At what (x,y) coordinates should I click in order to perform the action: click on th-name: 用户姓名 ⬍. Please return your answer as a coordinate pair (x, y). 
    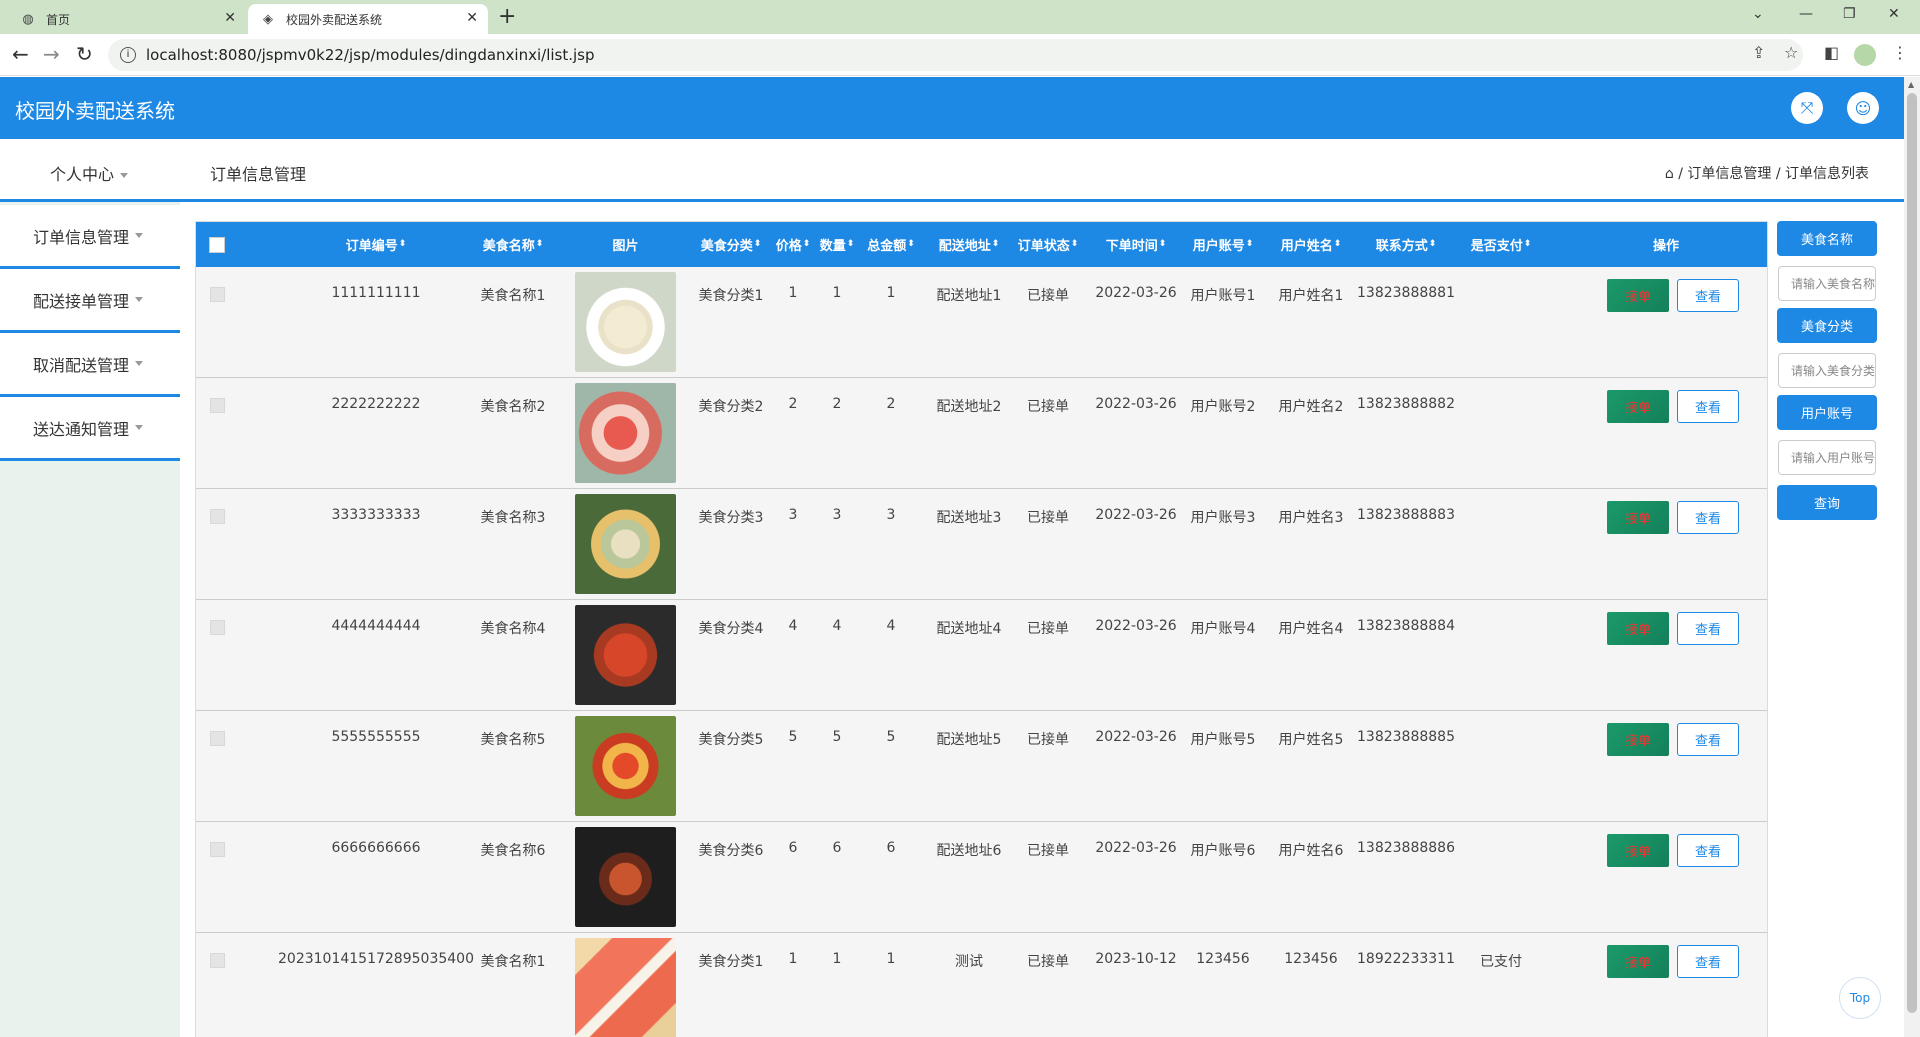
    Looking at the image, I should click on (1311, 244).